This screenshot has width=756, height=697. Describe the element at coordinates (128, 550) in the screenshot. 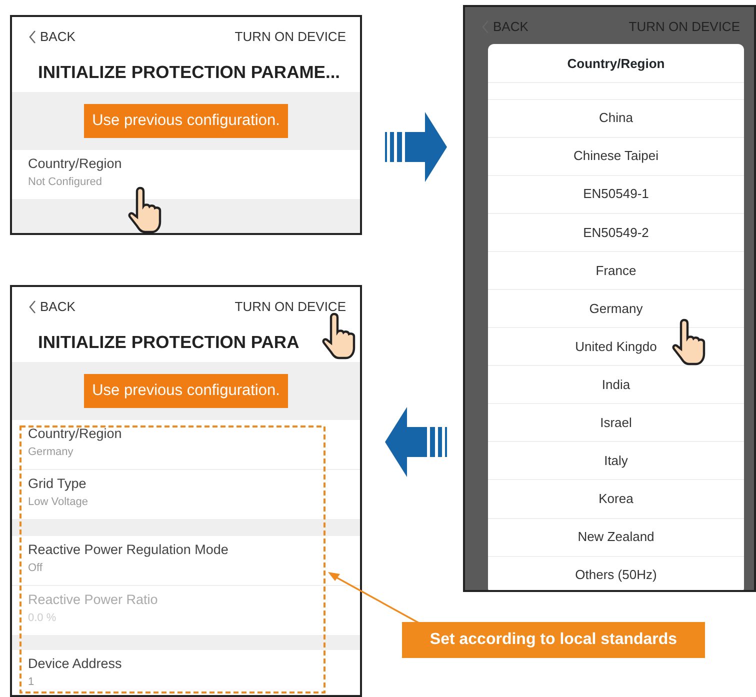

I see `setting-label: Reactive Power Regulation Mode` at that location.